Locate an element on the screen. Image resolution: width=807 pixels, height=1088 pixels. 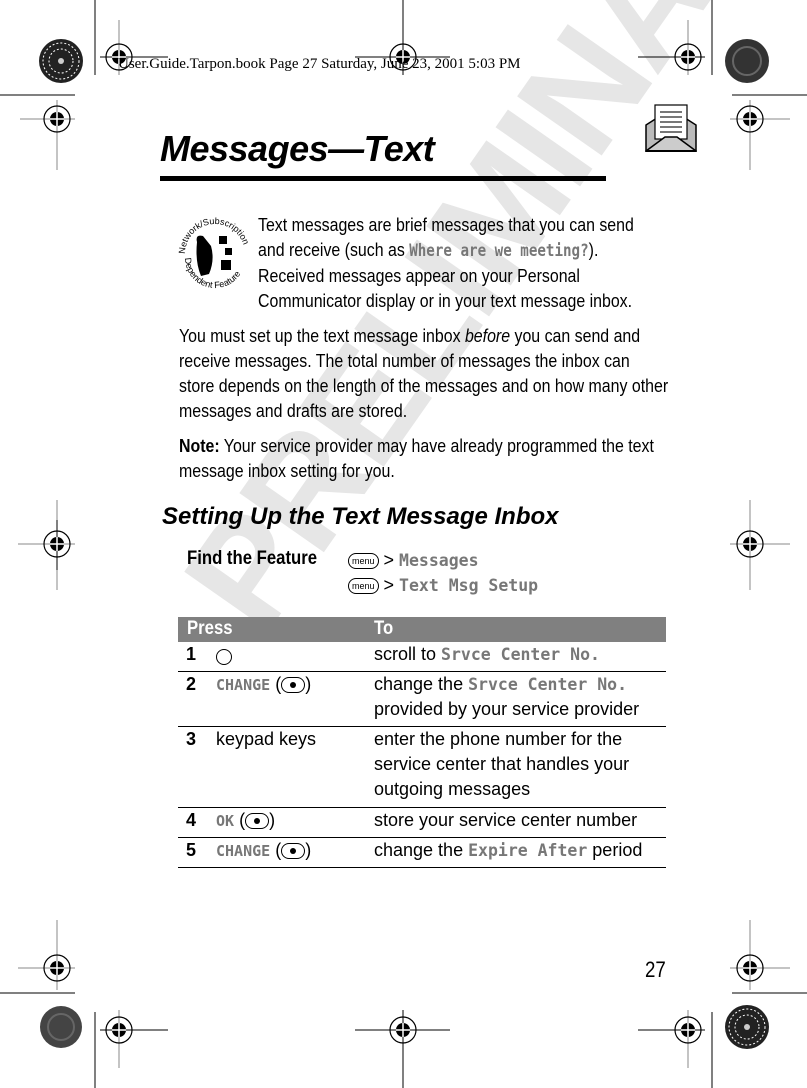
table-row: 4 OK () store your service center number is located at coordinates (422, 823).